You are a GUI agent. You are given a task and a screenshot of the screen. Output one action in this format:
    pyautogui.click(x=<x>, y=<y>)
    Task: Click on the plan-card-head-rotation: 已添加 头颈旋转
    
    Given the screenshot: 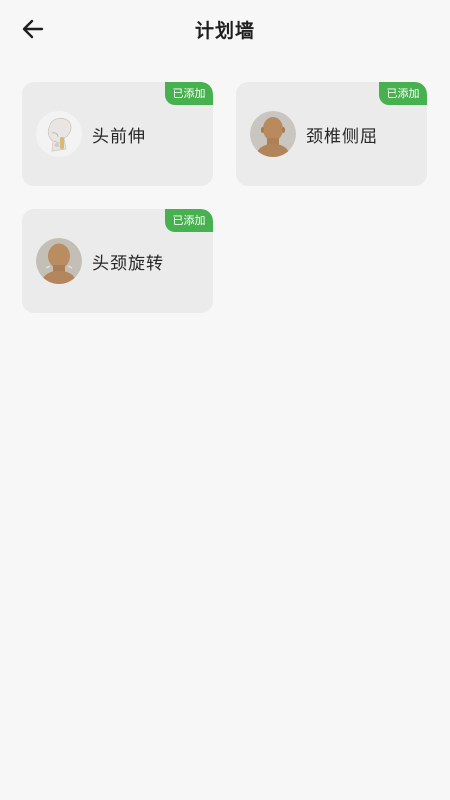 What is the action you would take?
    pyautogui.click(x=117, y=261)
    